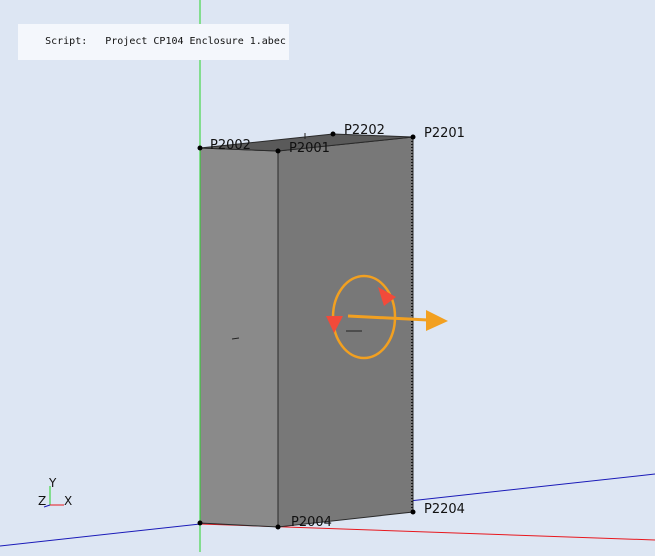 This screenshot has width=655, height=556. What do you see at coordinates (200, 148) in the screenshot?
I see `vertex-p2002` at bounding box center [200, 148].